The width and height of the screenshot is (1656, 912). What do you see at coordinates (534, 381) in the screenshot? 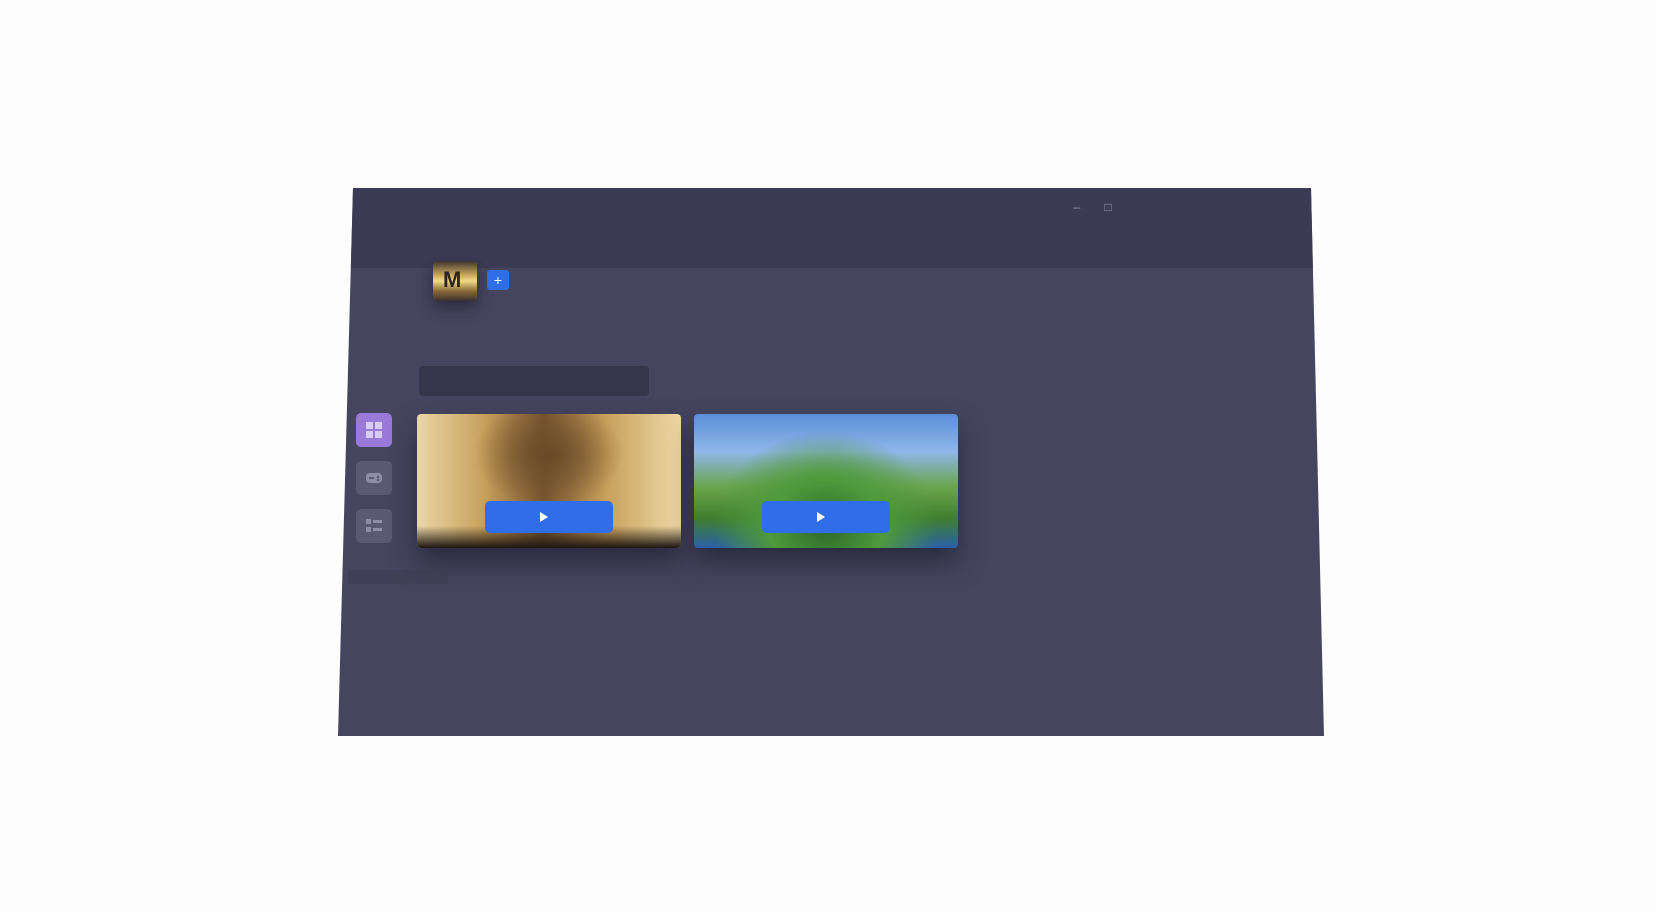
I see `game-filter-input` at bounding box center [534, 381].